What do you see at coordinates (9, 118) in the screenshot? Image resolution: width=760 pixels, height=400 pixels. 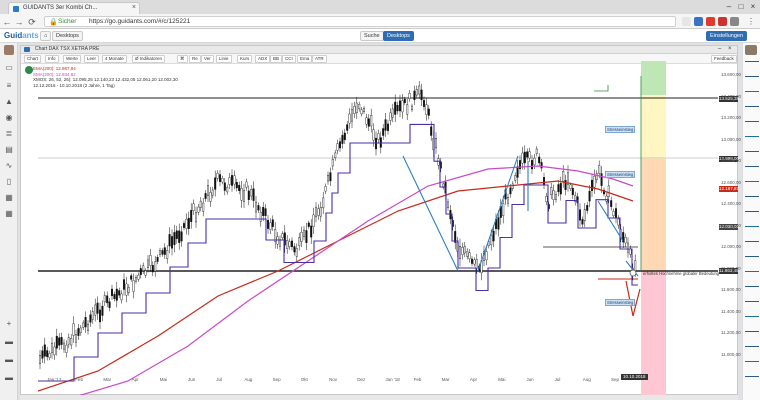 I see `eye-icon: ◉` at bounding box center [9, 118].